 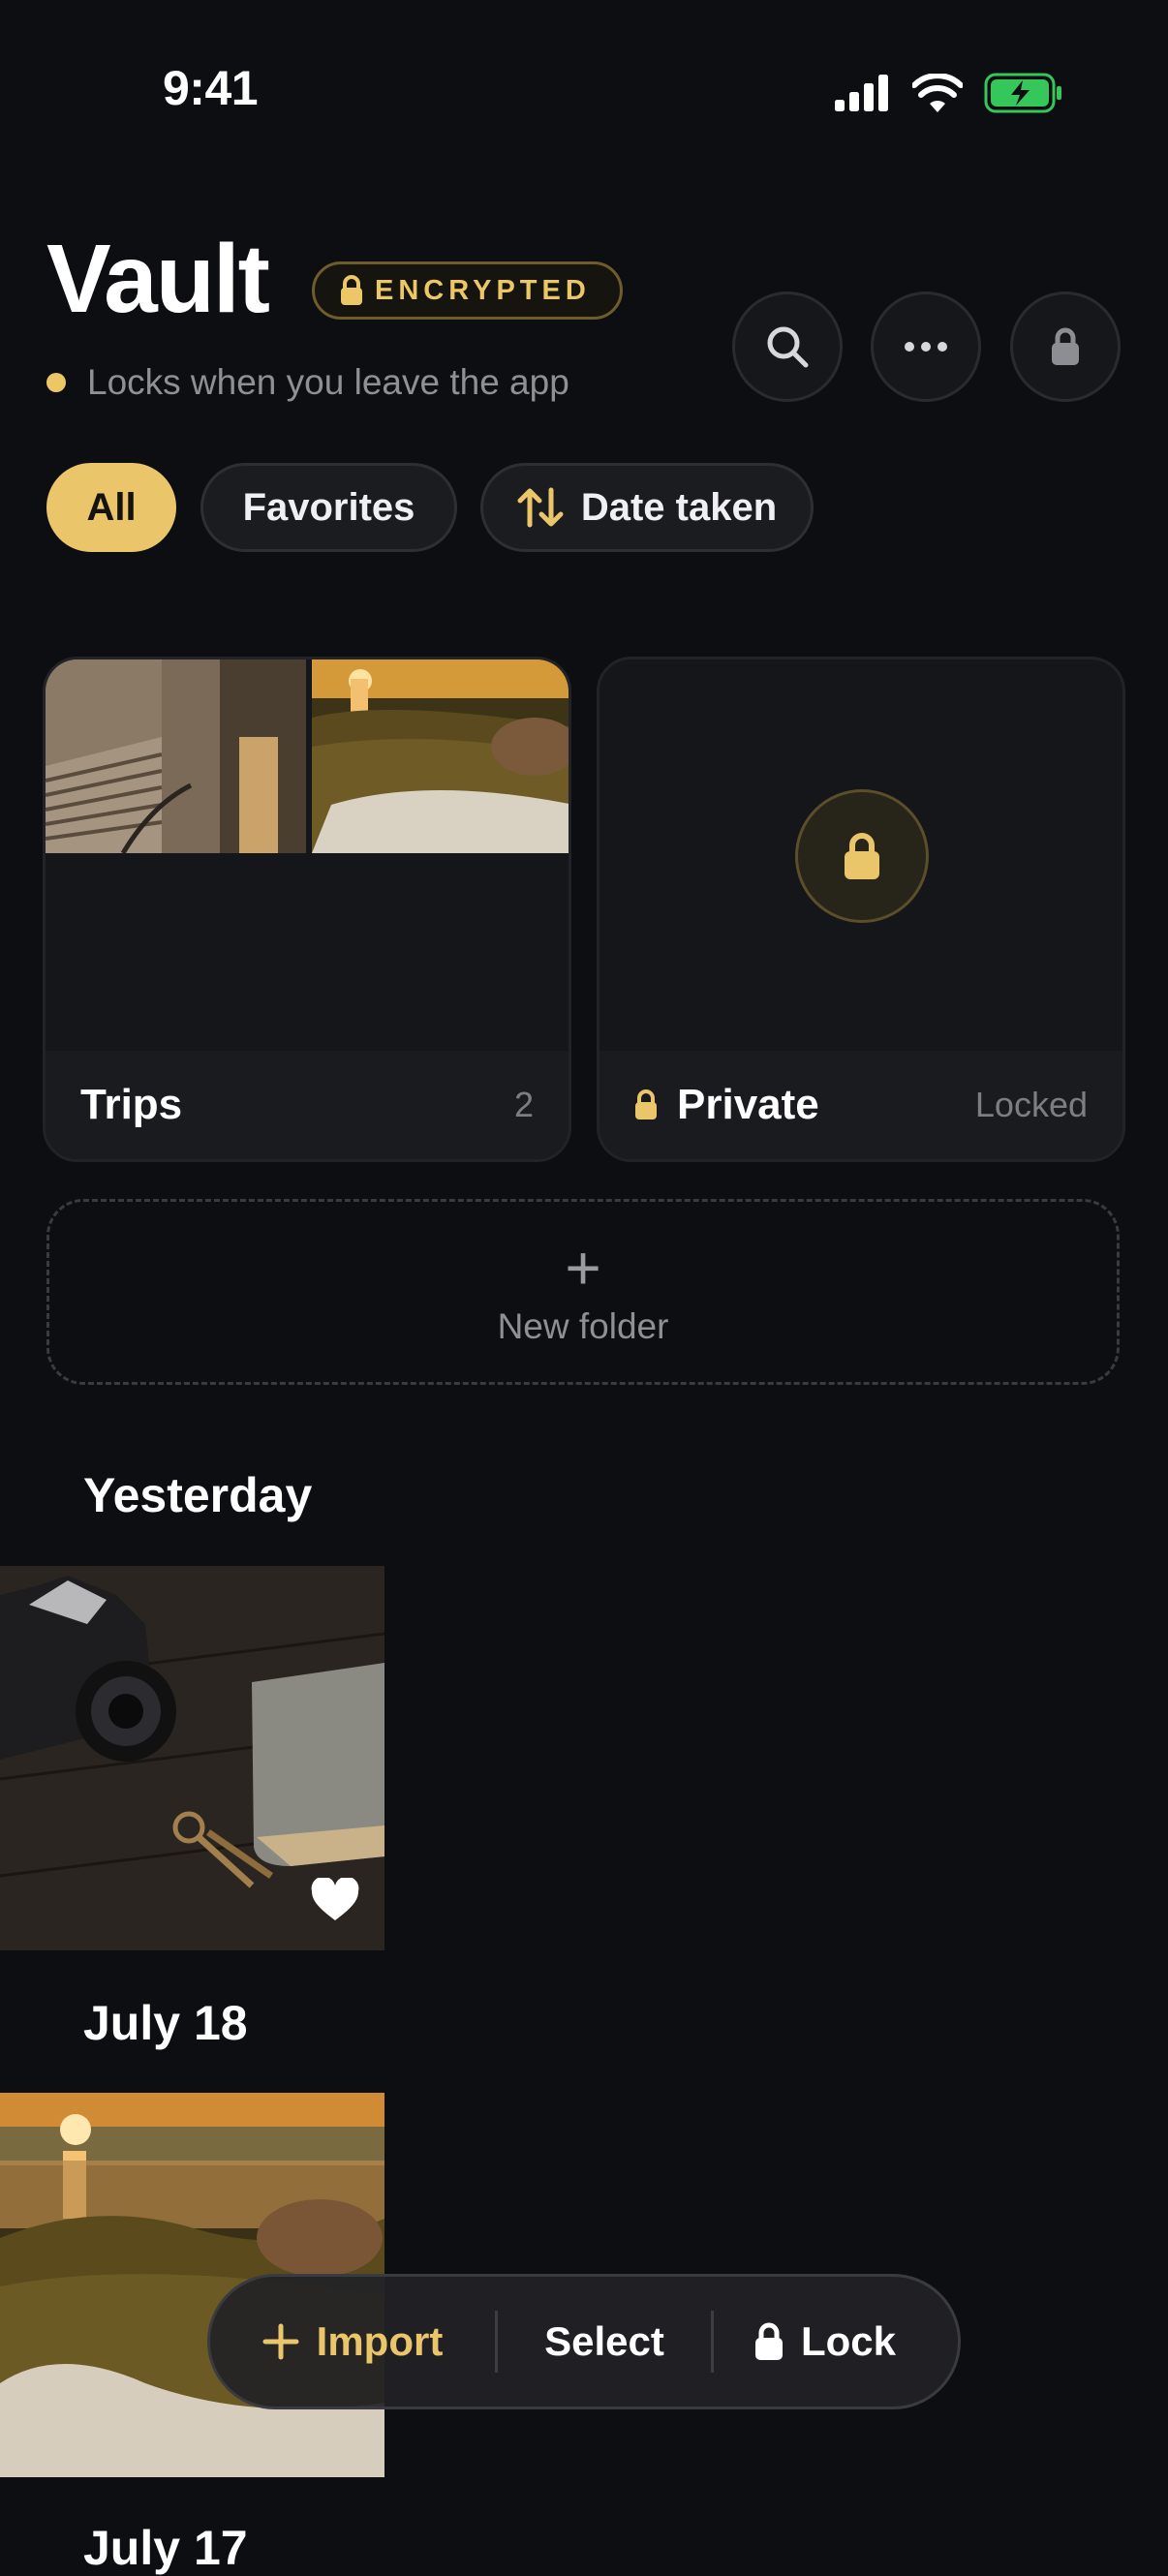 What do you see at coordinates (158, 279) in the screenshot?
I see `page-title: Vault` at bounding box center [158, 279].